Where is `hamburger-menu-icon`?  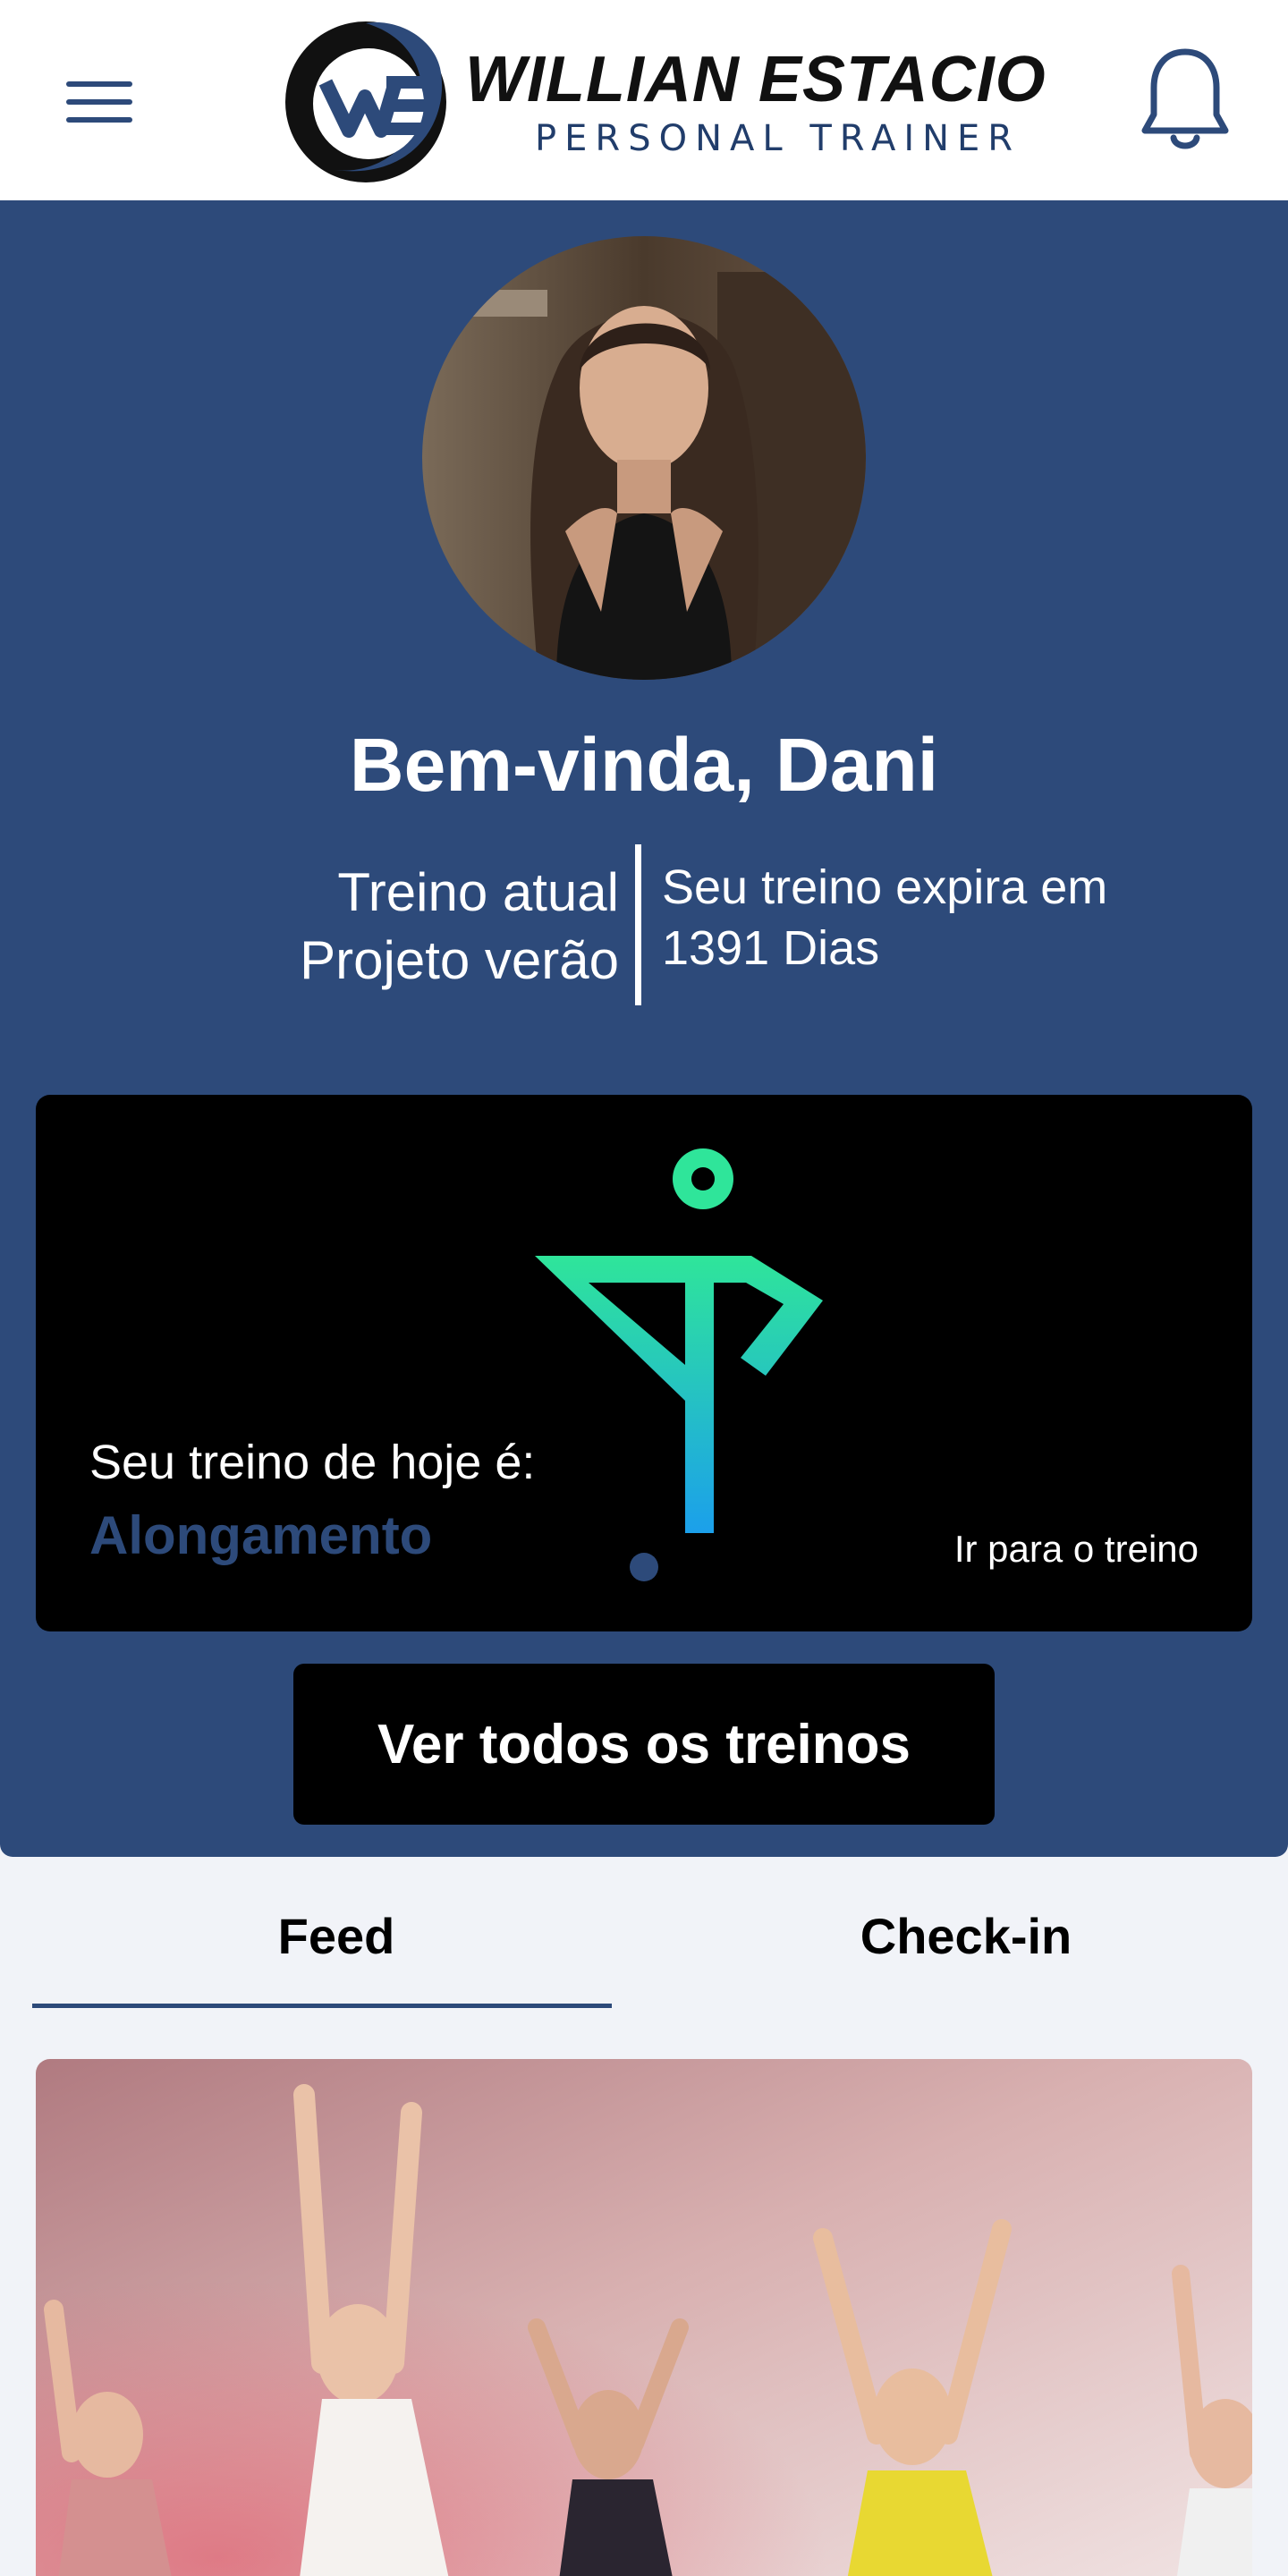
hamburger-menu-icon is located at coordinates (99, 102).